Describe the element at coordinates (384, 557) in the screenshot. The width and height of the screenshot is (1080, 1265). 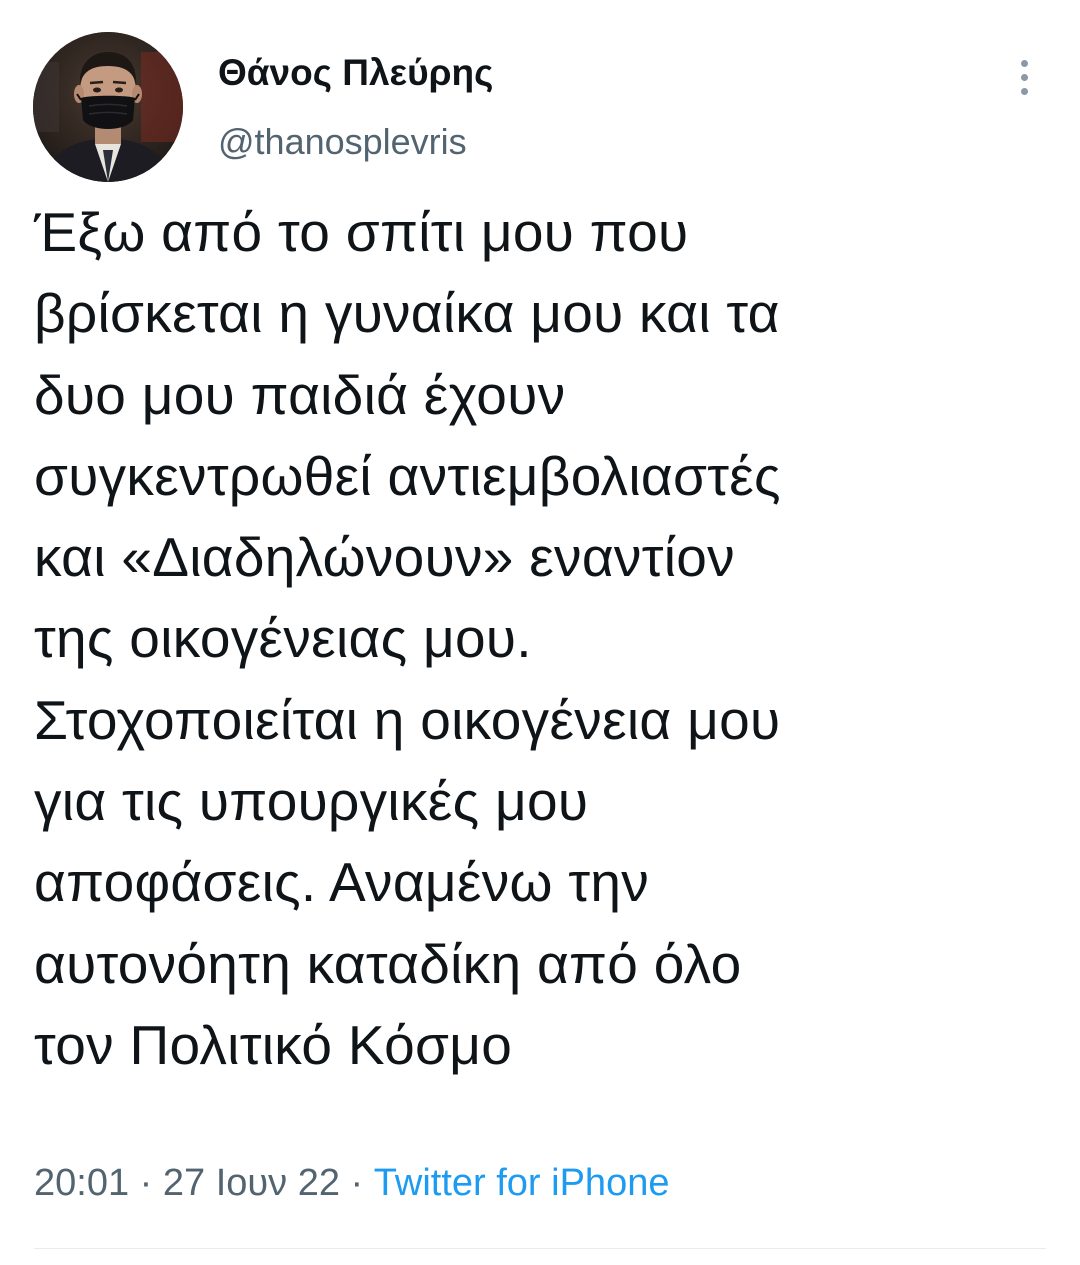
I see `tweet-text-line: και «Διαδηλώνουν» εναντίον` at that location.